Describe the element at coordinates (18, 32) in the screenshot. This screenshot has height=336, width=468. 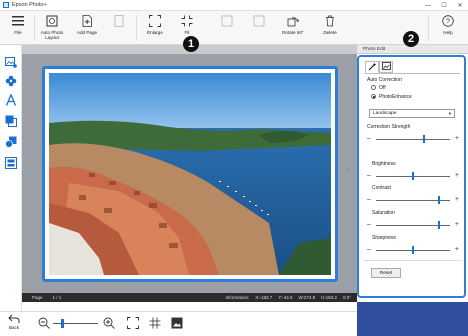
I see `file-label: File` at that location.